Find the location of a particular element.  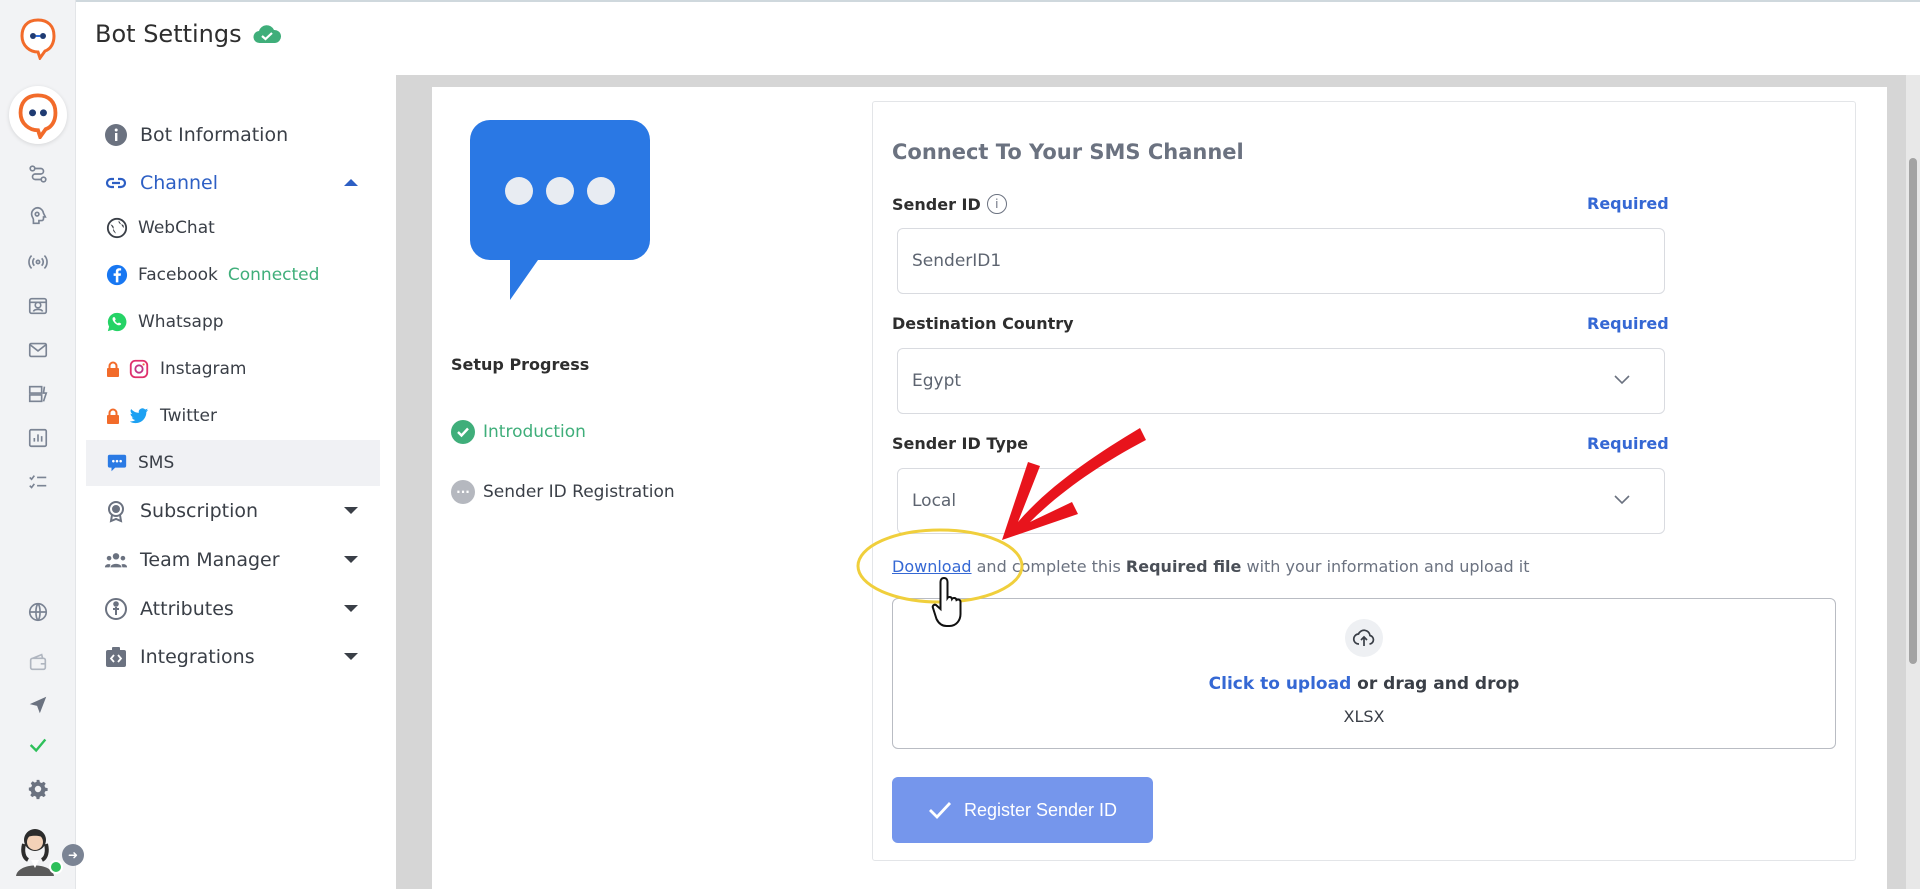

scrollbar-thumb is located at coordinates (1913, 411).